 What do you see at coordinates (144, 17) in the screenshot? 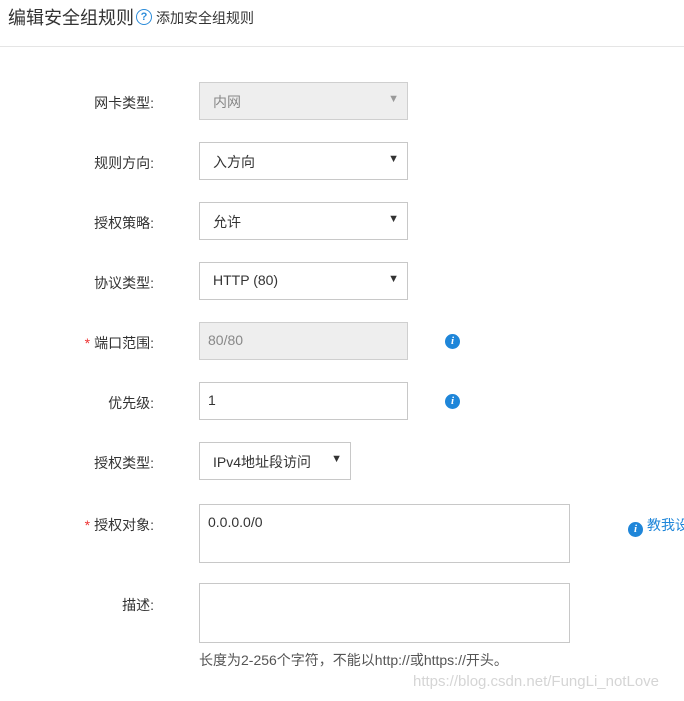
I see `question-circle-icon: ?` at bounding box center [144, 17].